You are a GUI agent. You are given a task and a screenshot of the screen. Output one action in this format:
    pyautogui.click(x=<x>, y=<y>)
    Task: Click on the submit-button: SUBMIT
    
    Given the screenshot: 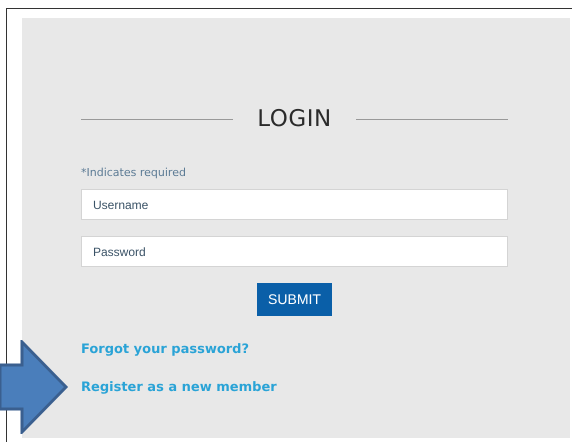 What is the action you would take?
    pyautogui.click(x=294, y=299)
    